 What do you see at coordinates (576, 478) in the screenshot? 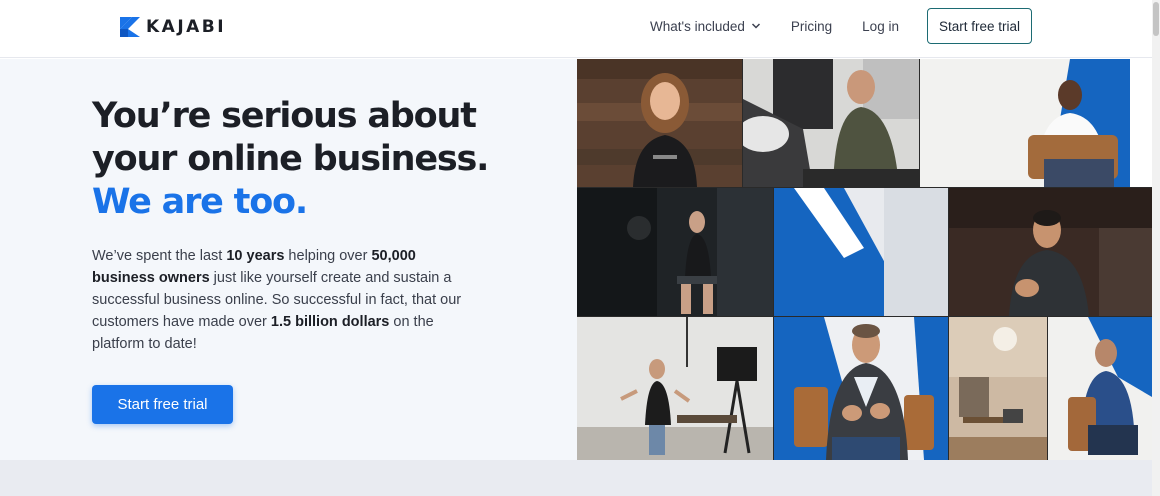
I see `next-section-band` at bounding box center [576, 478].